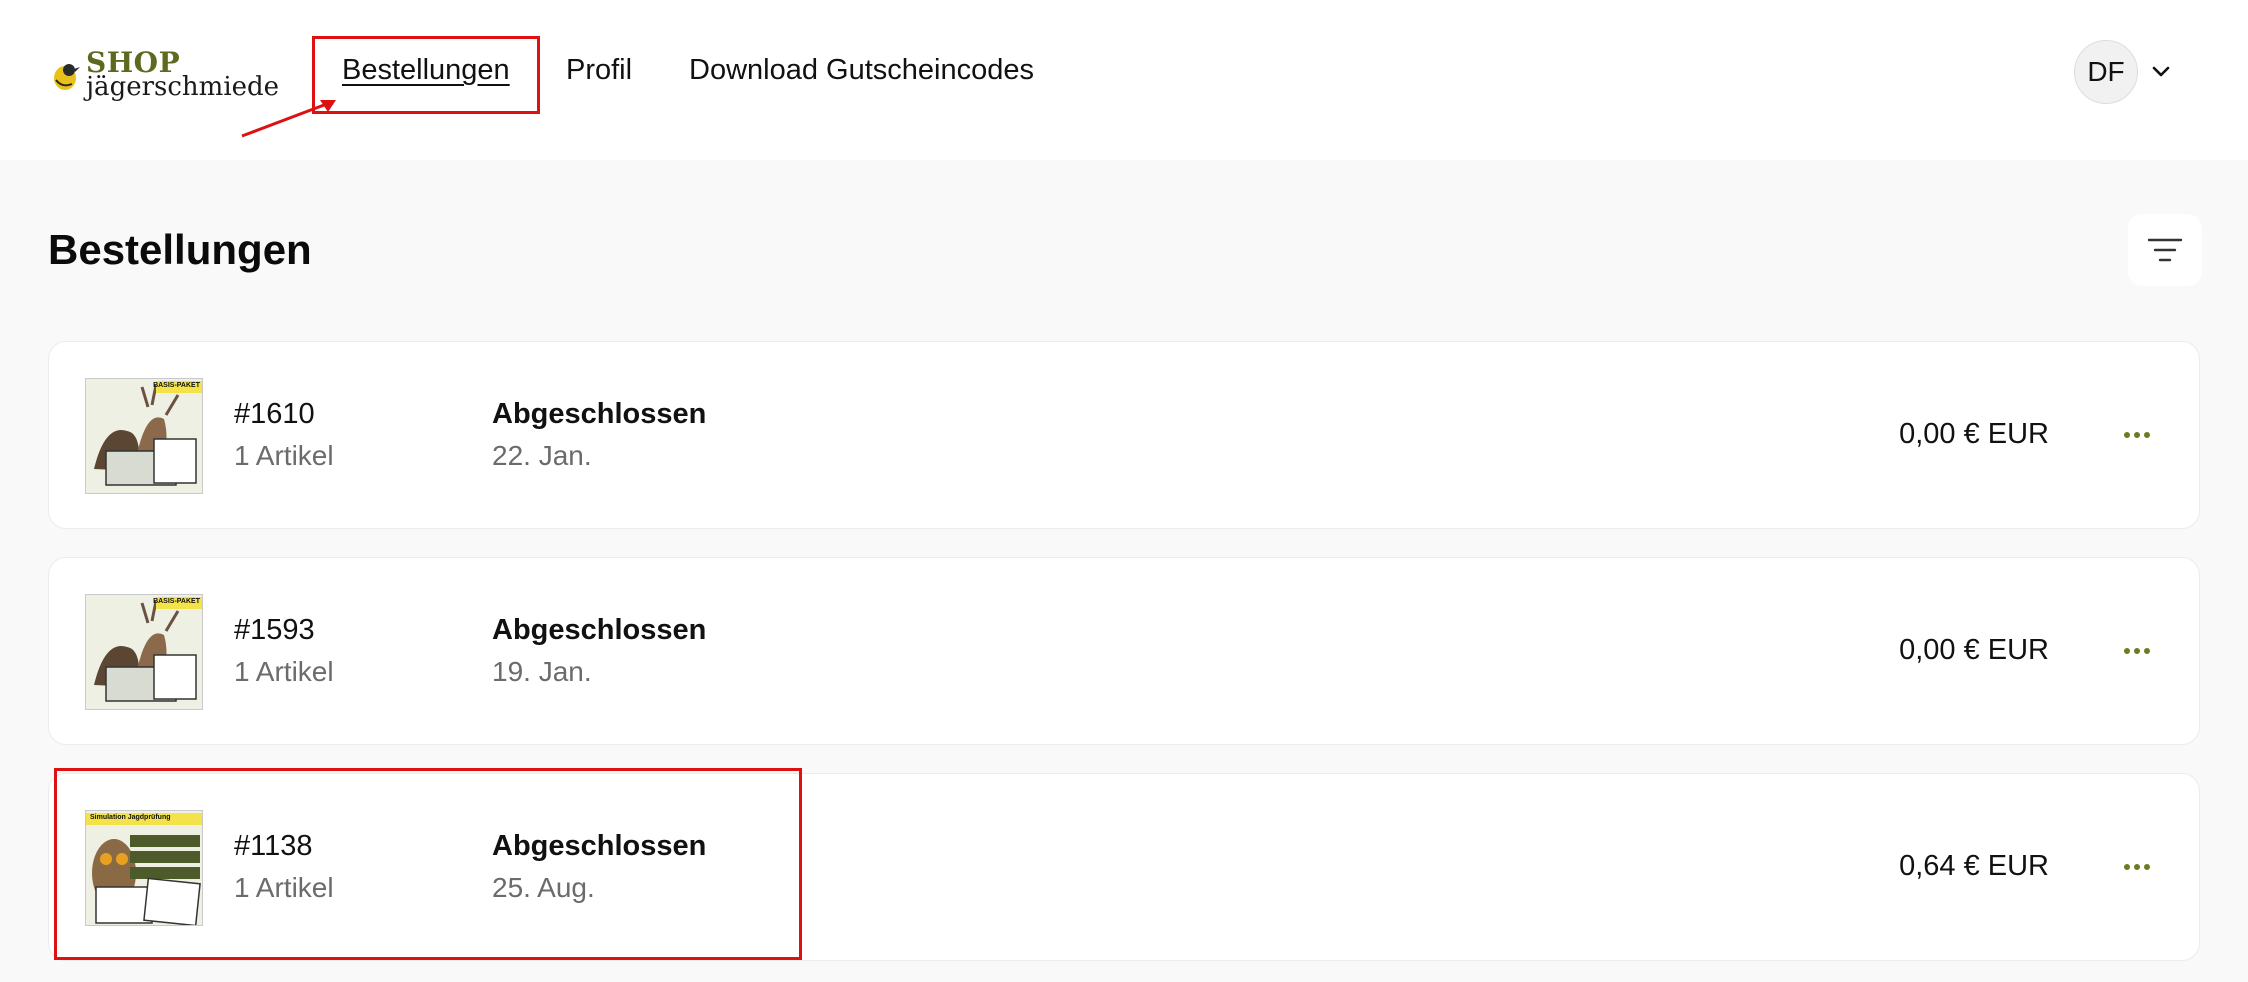  I want to click on avatar-initials: DF, so click(2106, 71).